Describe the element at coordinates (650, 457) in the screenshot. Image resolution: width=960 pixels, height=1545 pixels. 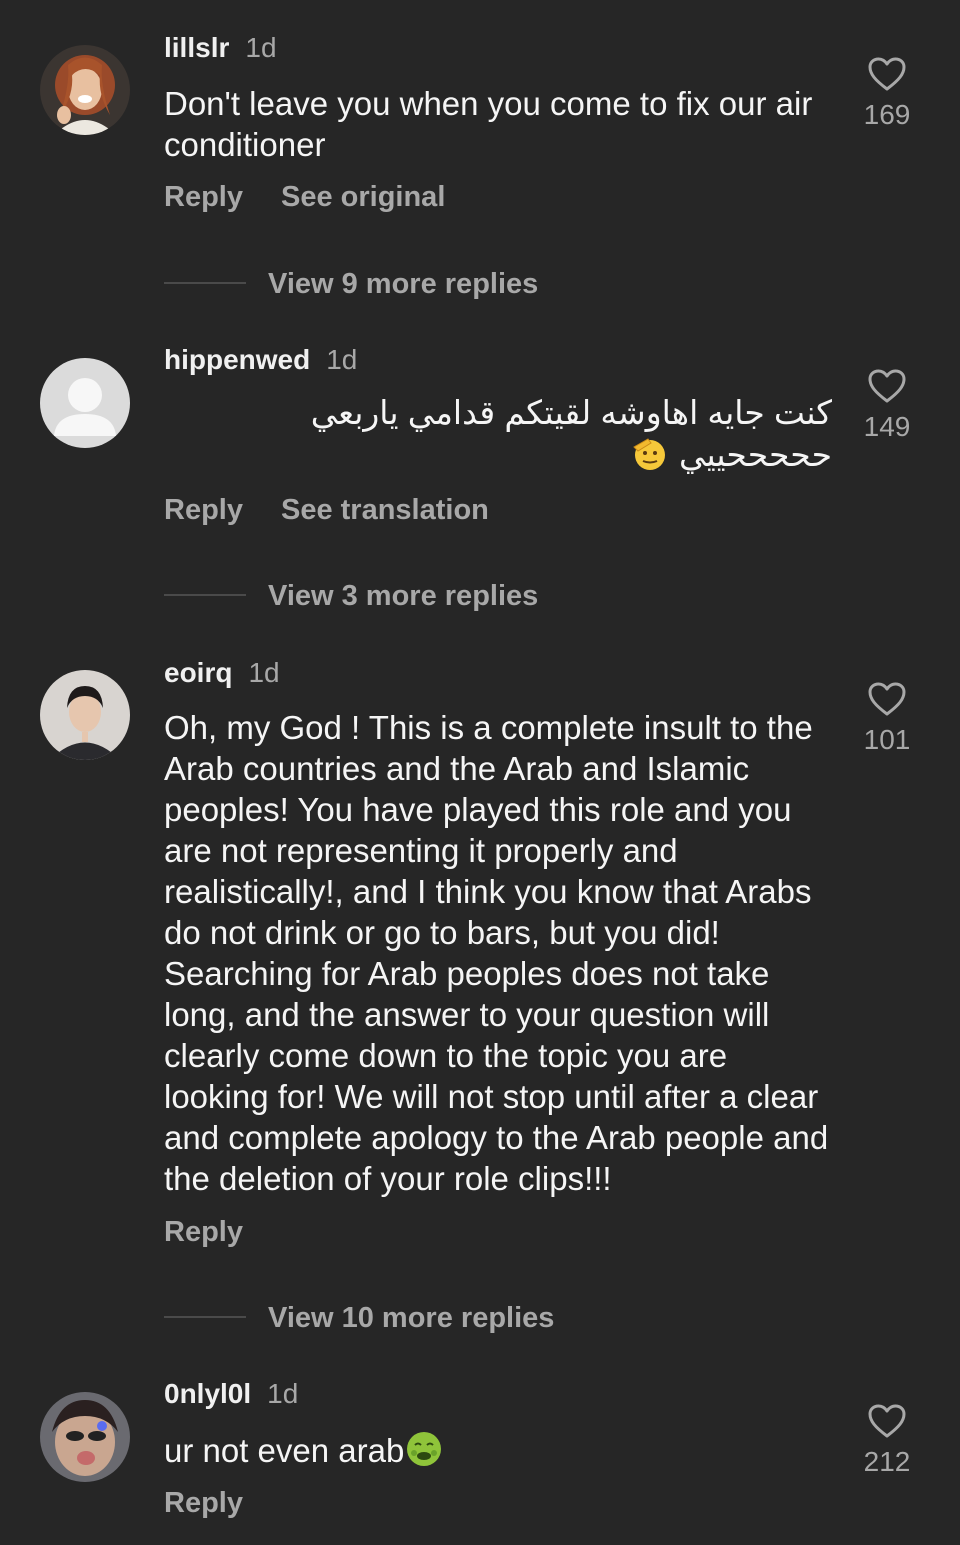
I see `saluting-face-emoji` at that location.